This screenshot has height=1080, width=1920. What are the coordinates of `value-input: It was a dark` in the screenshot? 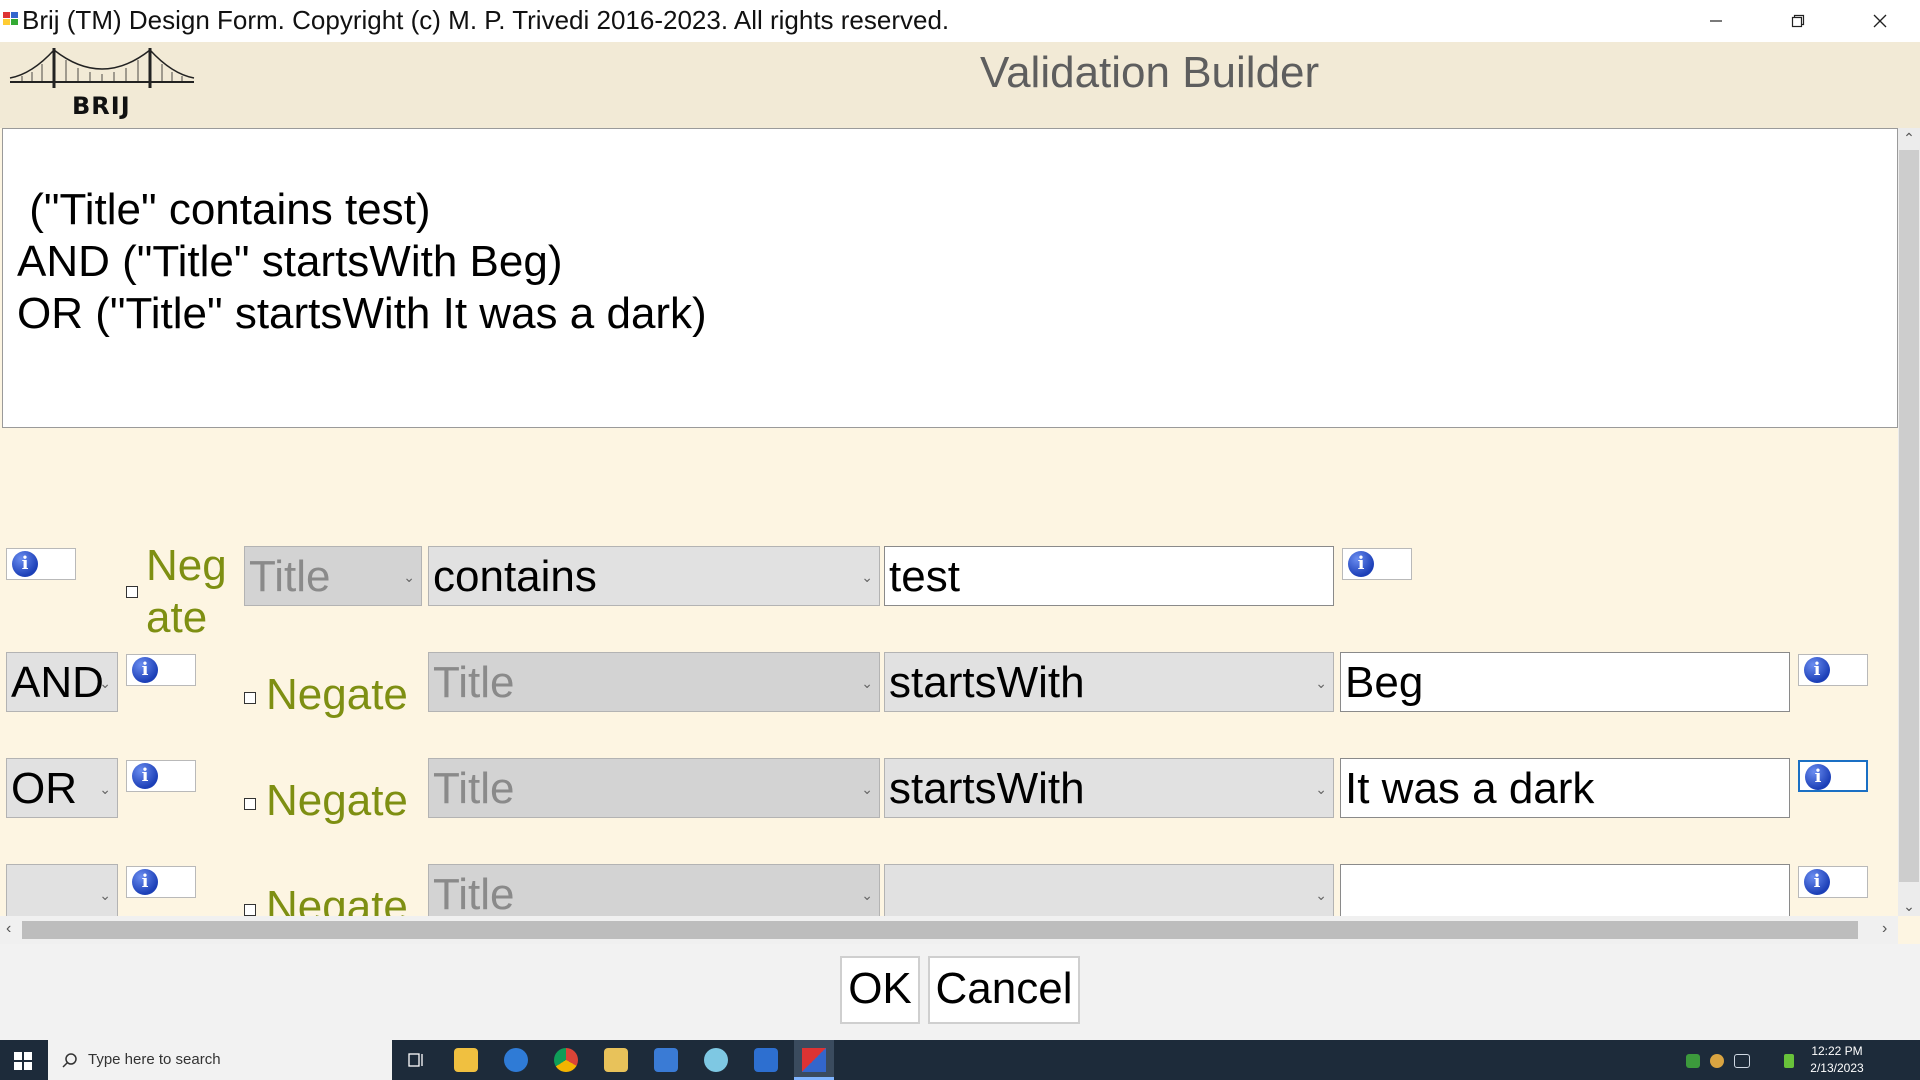 It's located at (1565, 788).